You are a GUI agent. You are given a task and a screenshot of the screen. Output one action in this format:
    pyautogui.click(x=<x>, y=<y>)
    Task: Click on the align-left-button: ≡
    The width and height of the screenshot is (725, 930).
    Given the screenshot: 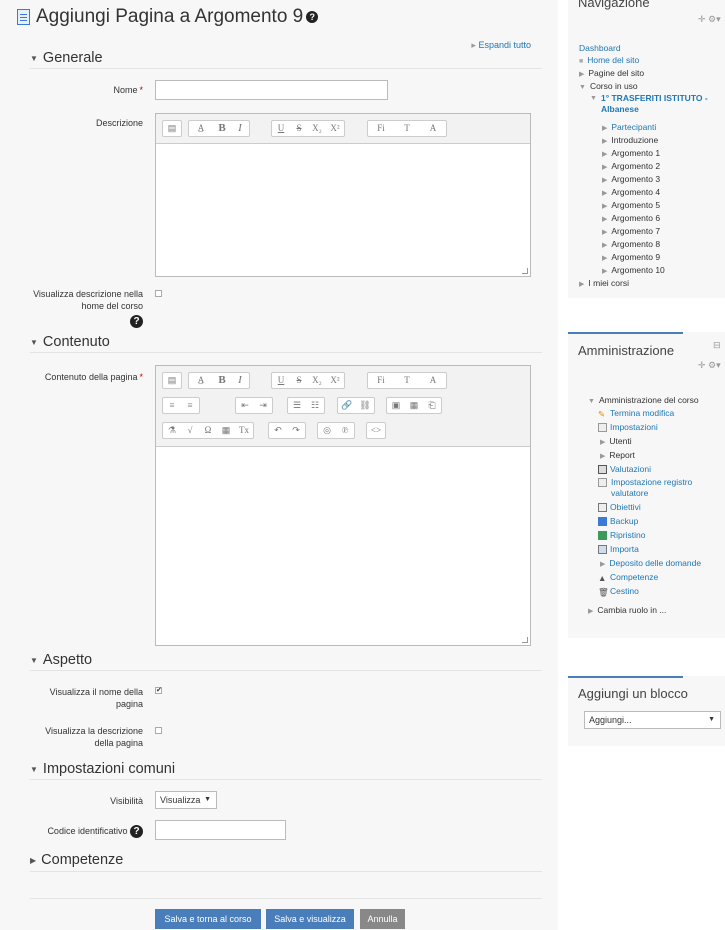 What is the action you would take?
    pyautogui.click(x=172, y=405)
    